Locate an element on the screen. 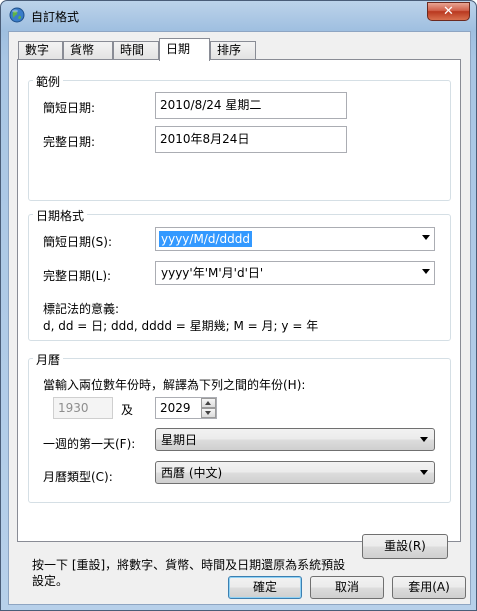  first-day-dropdown: 星期日 is located at coordinates (295, 439).